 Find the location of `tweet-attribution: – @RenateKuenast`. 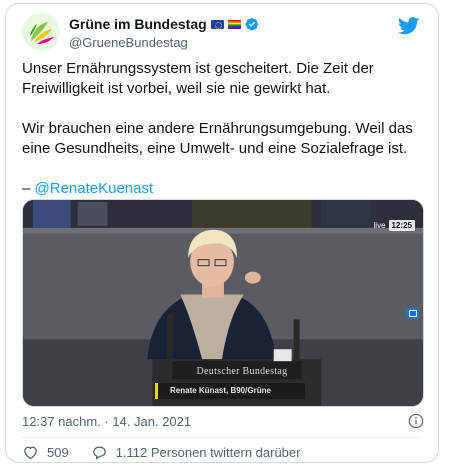

tweet-attribution: – @RenateKuenast is located at coordinates (222, 189).